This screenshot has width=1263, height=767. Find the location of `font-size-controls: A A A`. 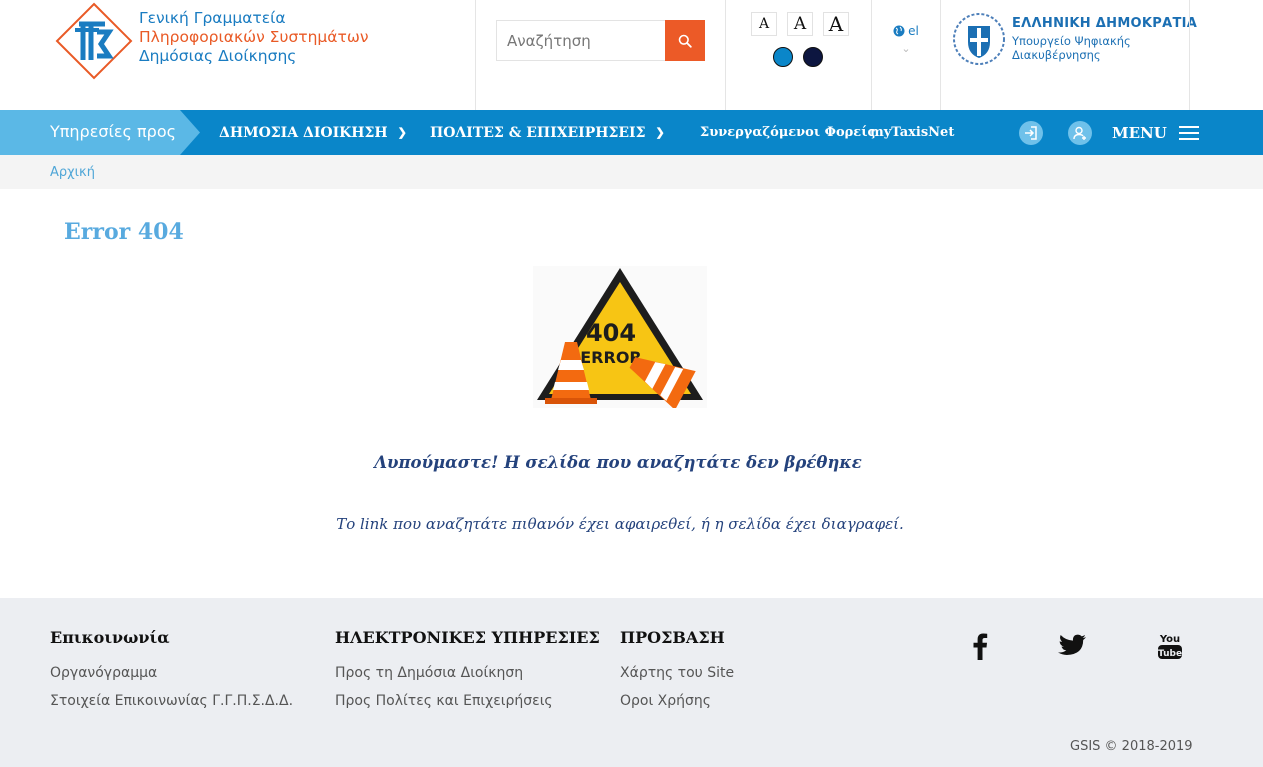

font-size-controls: A A A is located at coordinates (800, 24).